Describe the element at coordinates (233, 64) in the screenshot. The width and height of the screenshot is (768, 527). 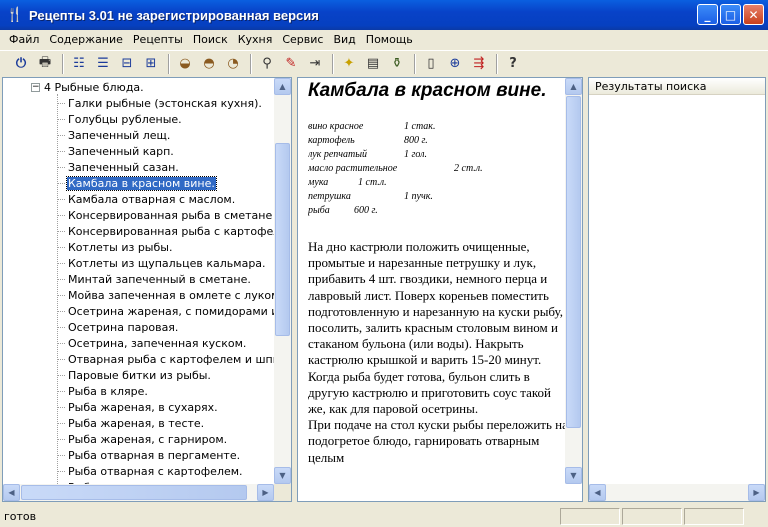
I see `pan-icon: ◔` at that location.